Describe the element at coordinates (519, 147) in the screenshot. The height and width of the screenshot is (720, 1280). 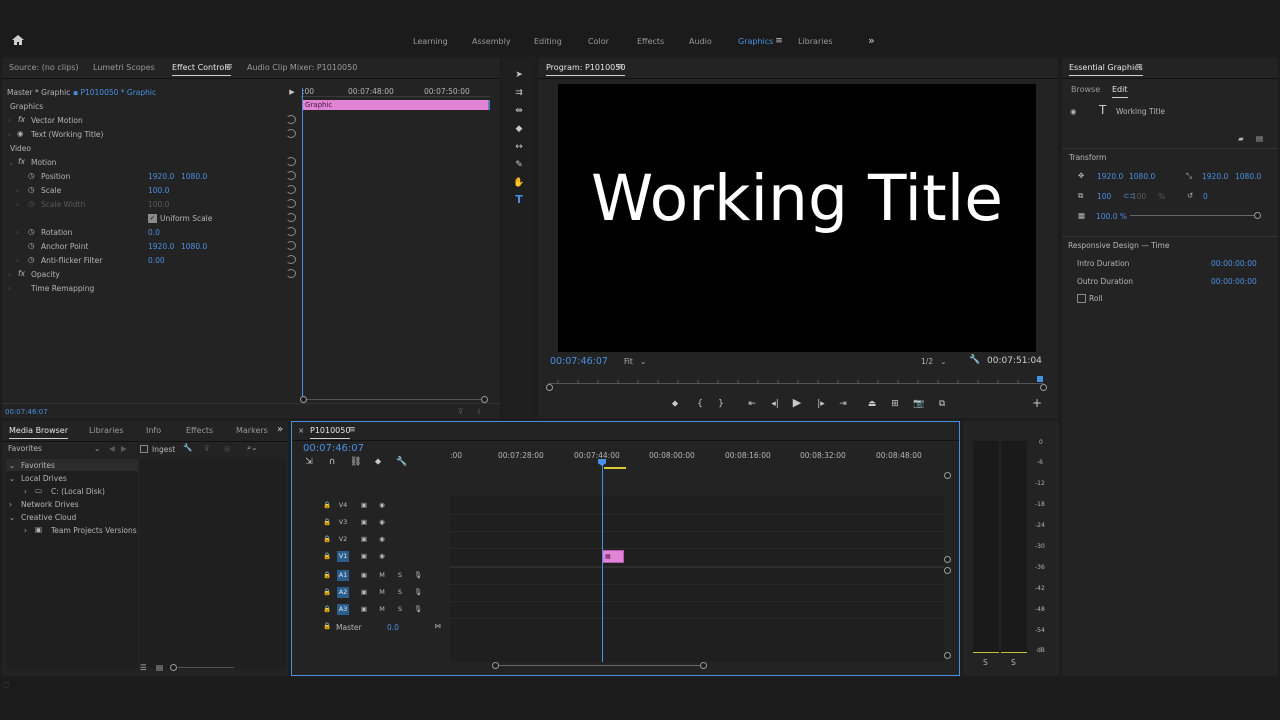
I see `slip-tool-icon: ↔` at that location.